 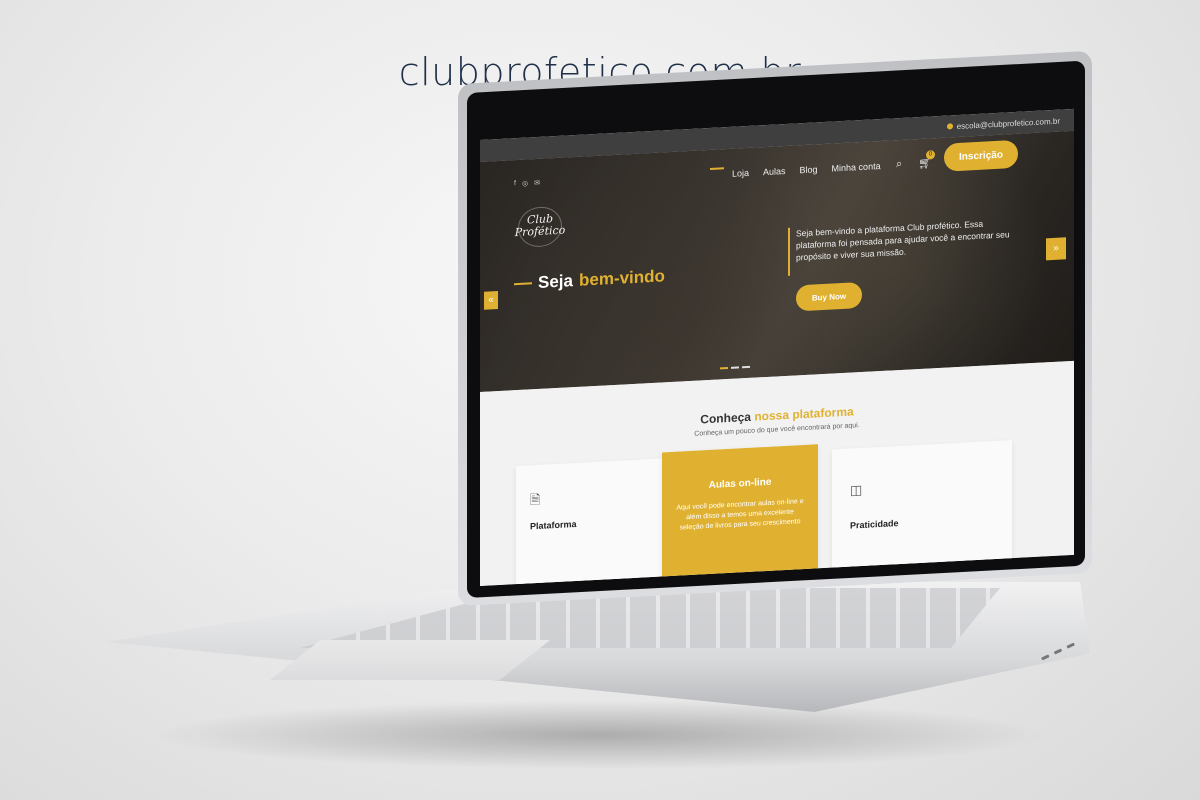 What do you see at coordinates (535, 499) in the screenshot?
I see `document-icon: 🗎︎` at bounding box center [535, 499].